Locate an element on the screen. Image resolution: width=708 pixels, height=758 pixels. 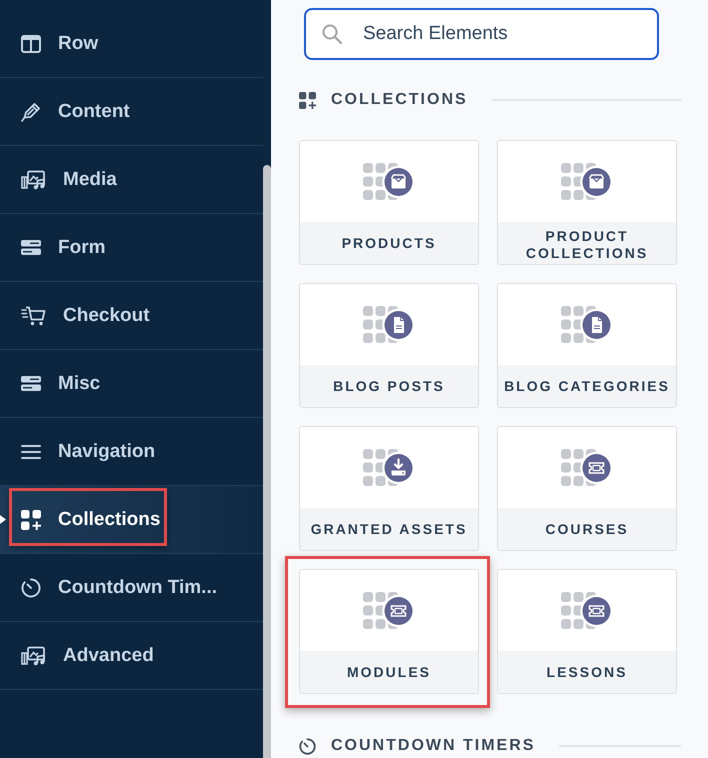
element-card: COURSES is located at coordinates (587, 488).